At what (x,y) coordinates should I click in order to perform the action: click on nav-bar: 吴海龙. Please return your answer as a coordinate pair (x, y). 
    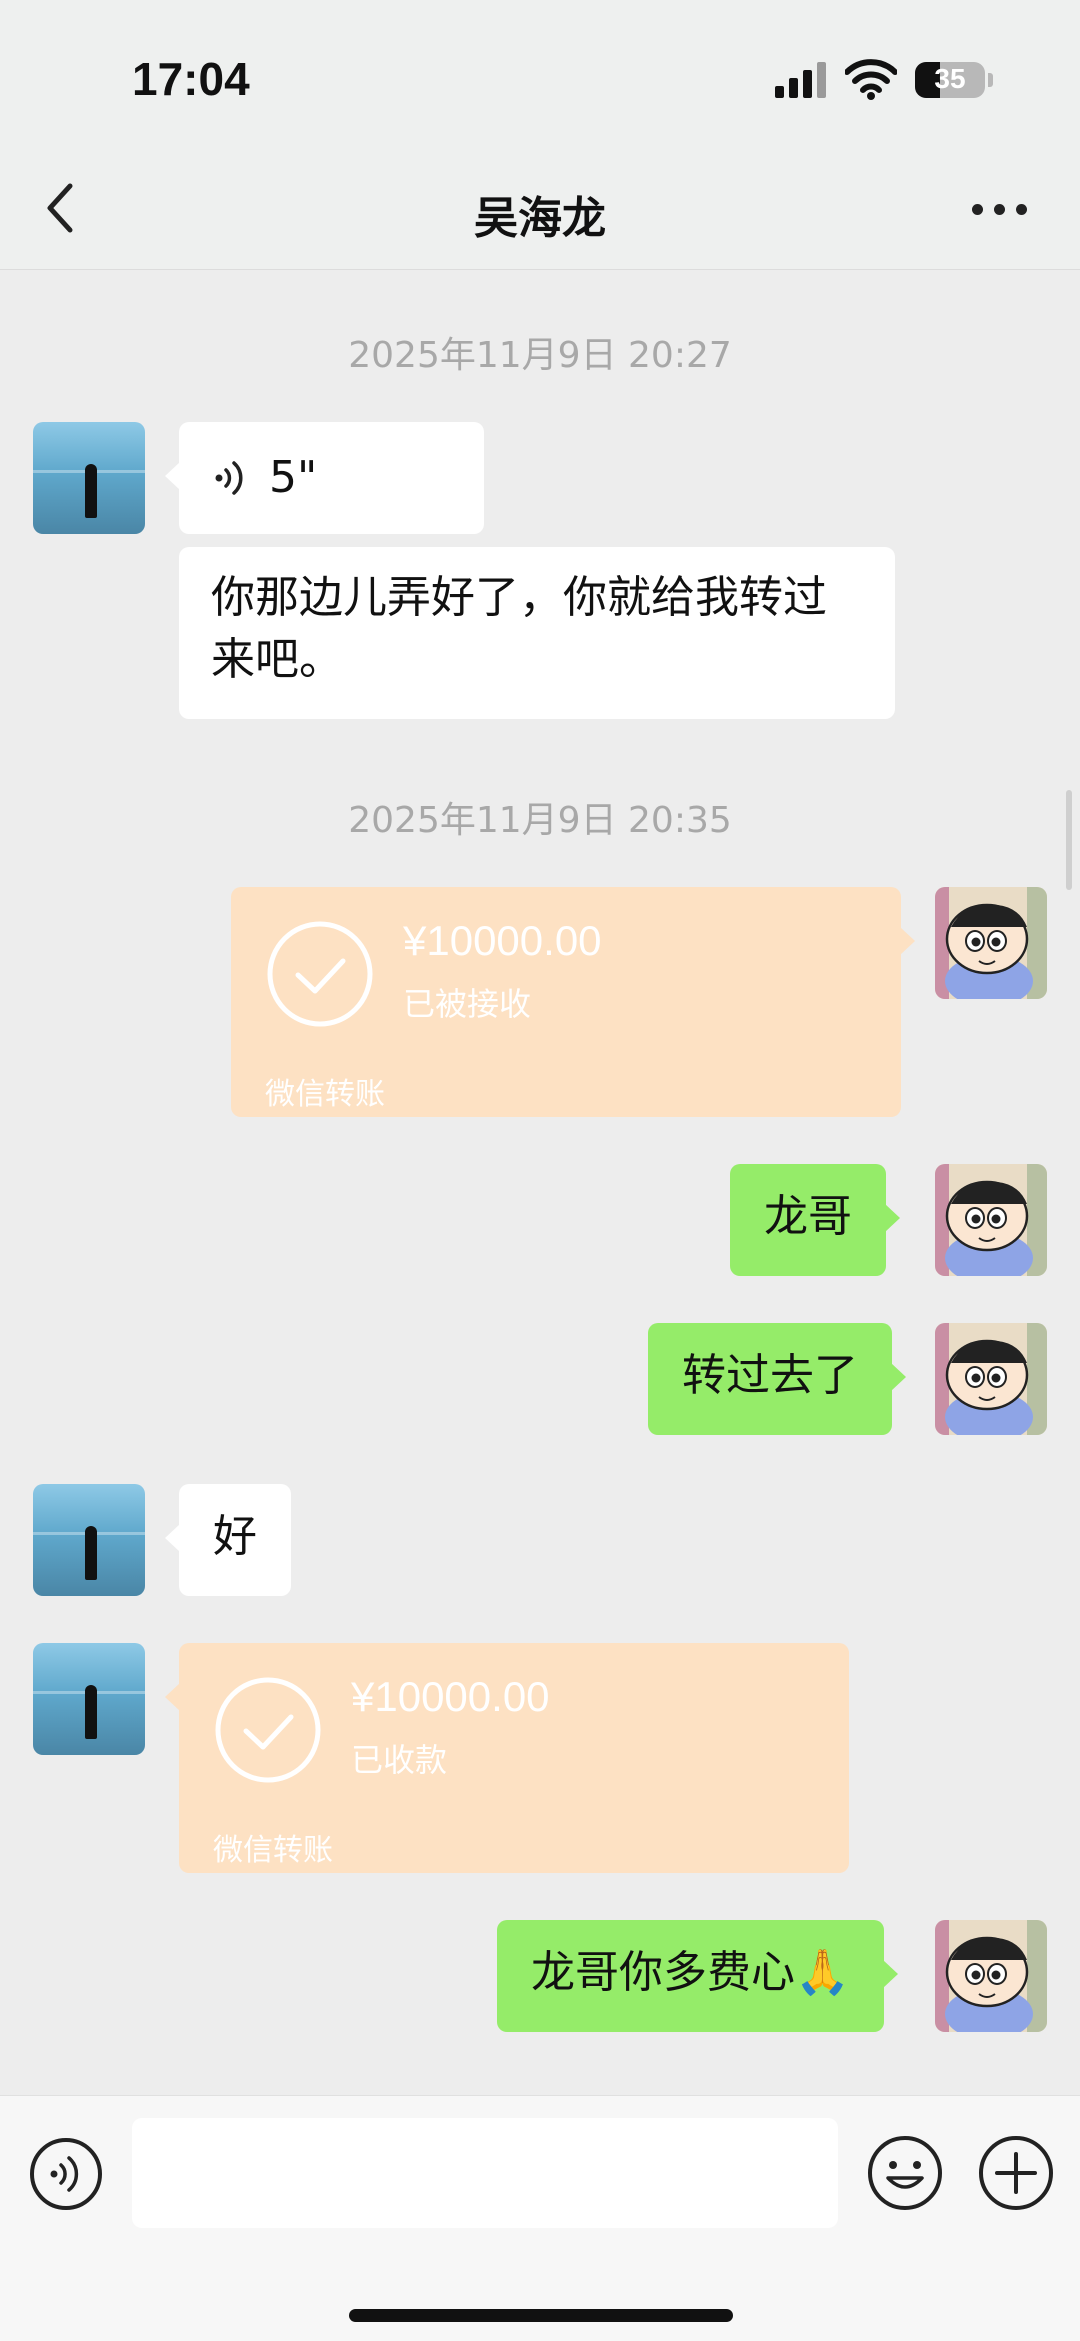
    Looking at the image, I should click on (540, 210).